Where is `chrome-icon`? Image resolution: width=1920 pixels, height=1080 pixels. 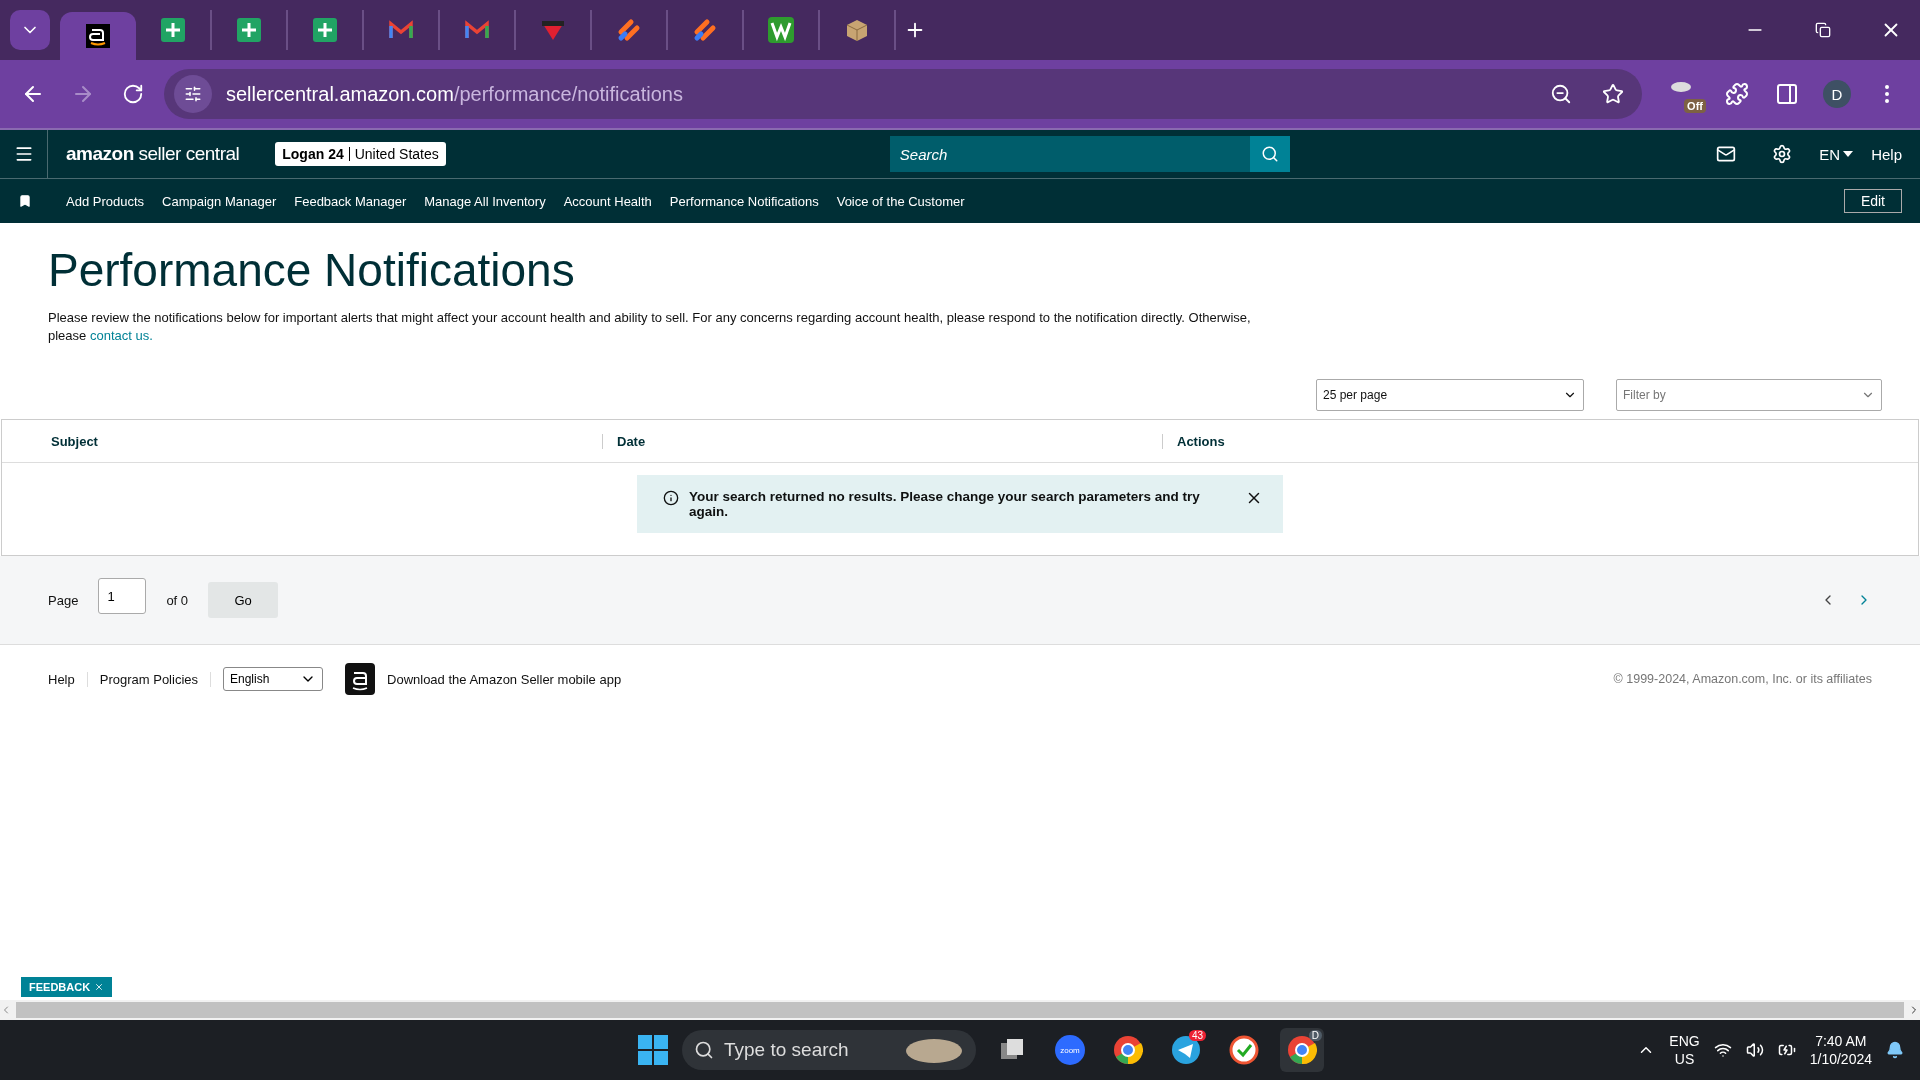
chrome-icon is located at coordinates (1128, 1050).